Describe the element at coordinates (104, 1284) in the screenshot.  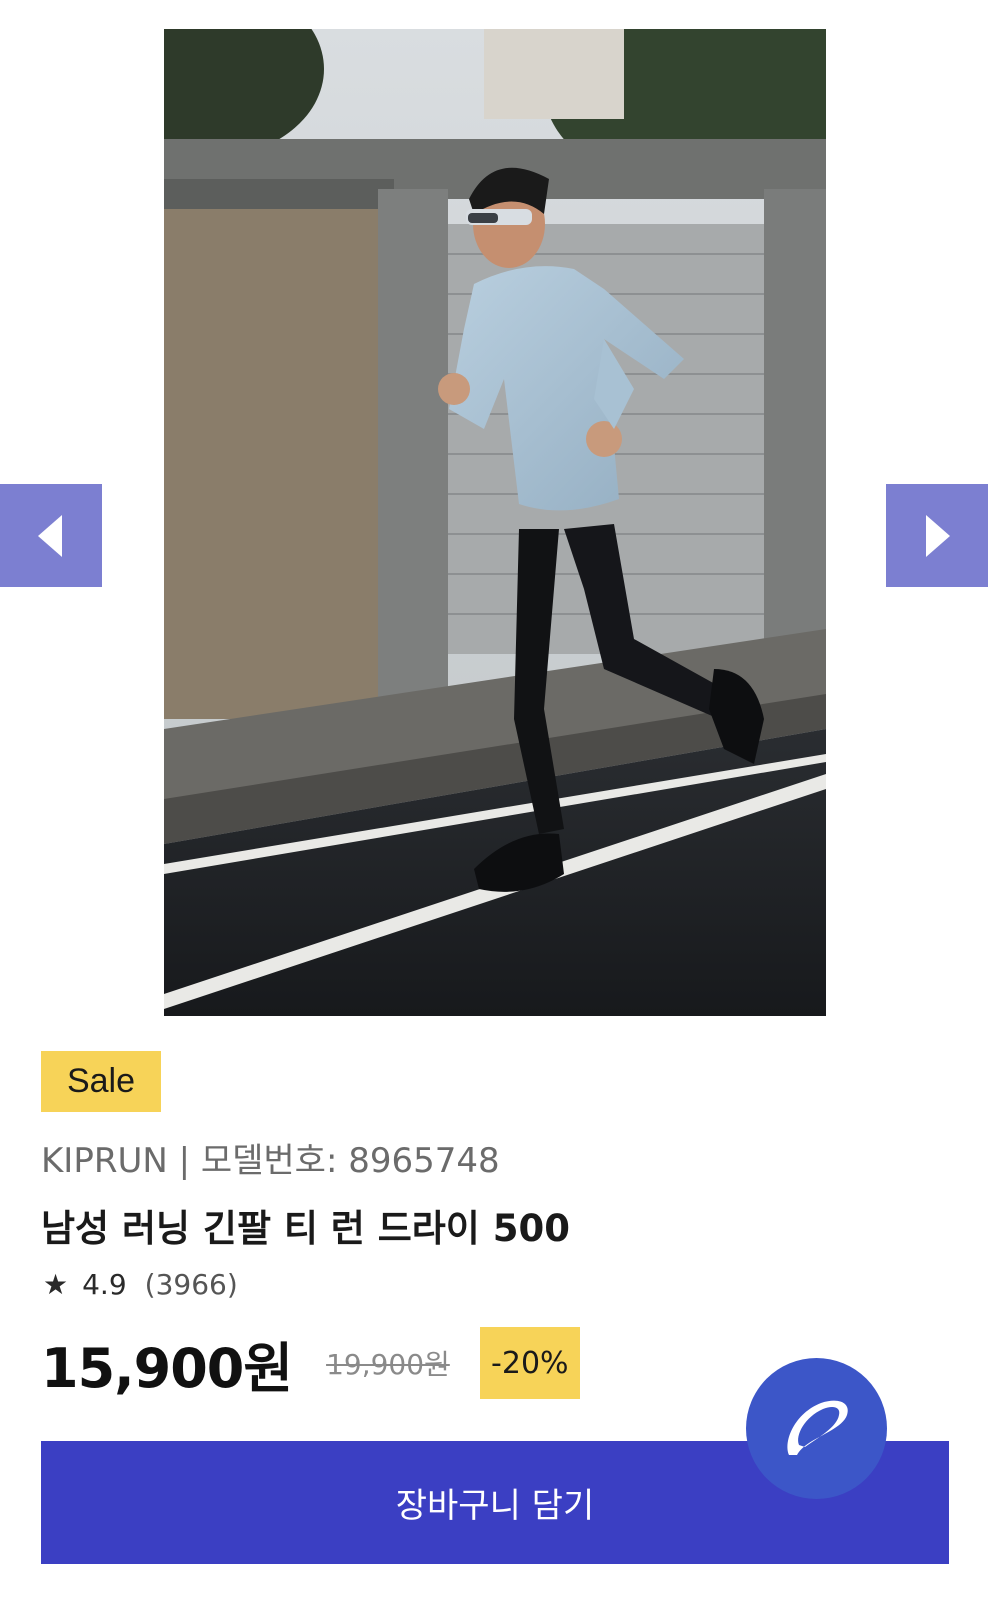
I see `rating-score: 4.9` at that location.